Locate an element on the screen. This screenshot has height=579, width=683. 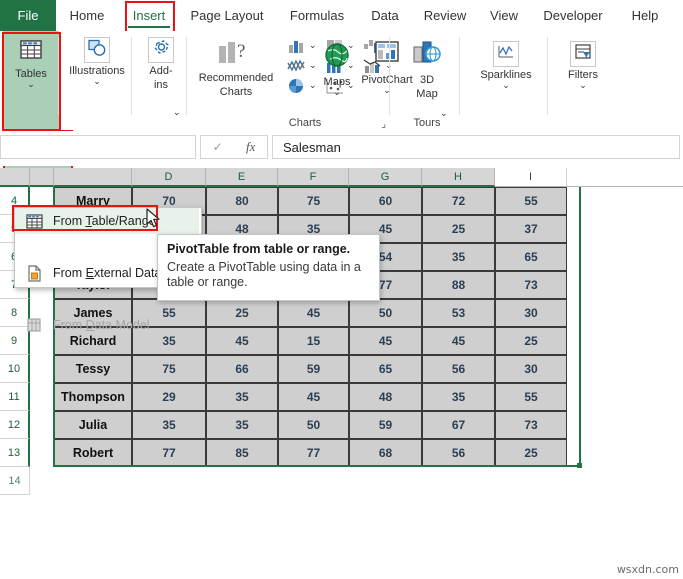
recommended-charts-button: ? Recommended Charts is located at coordinates (236, 68).